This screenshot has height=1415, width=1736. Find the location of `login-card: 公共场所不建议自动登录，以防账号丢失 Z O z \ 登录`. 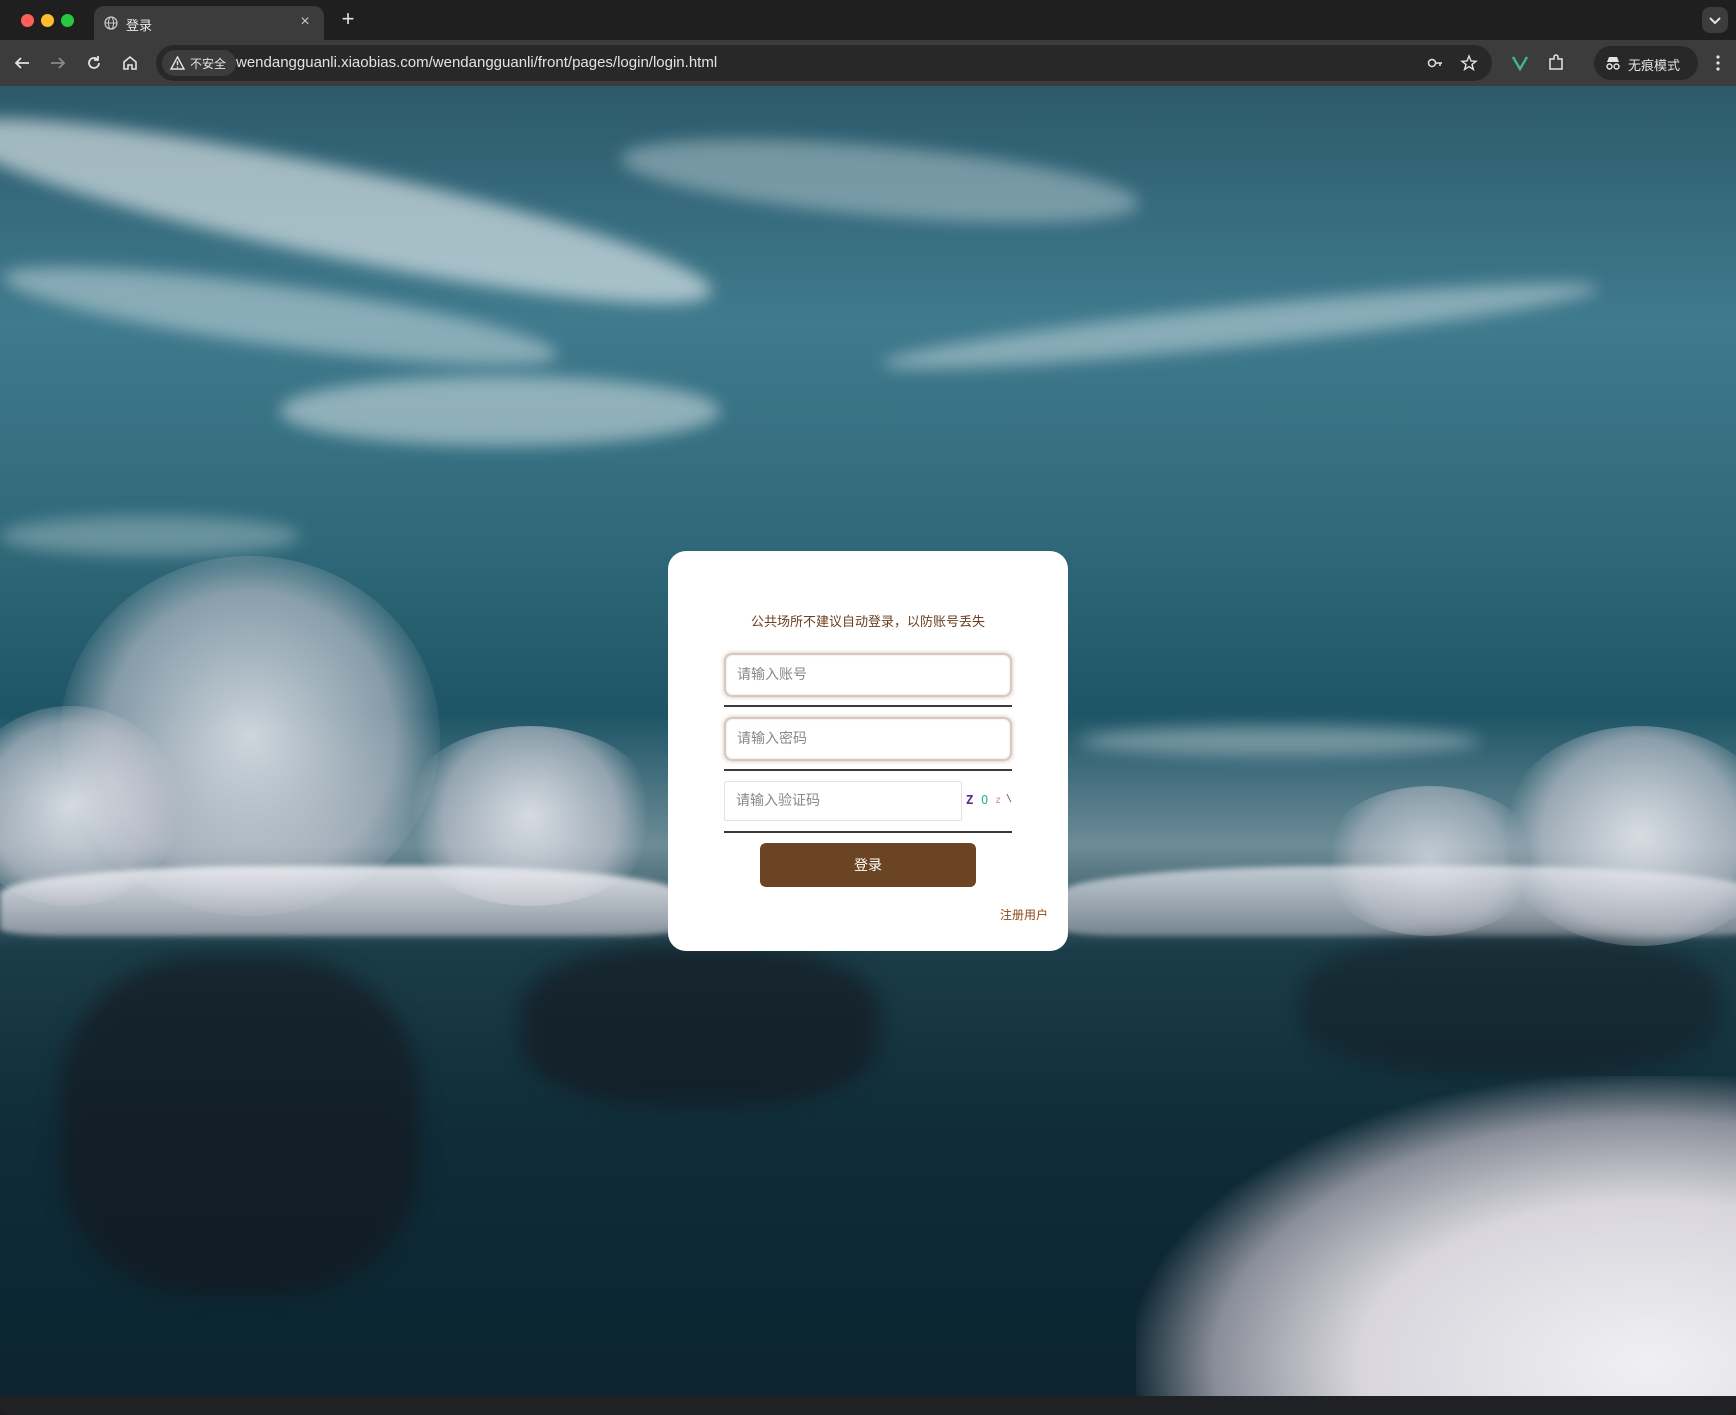

login-card: 公共场所不建议自动登录，以防账号丢失 Z O z \ 登录 is located at coordinates (868, 751).